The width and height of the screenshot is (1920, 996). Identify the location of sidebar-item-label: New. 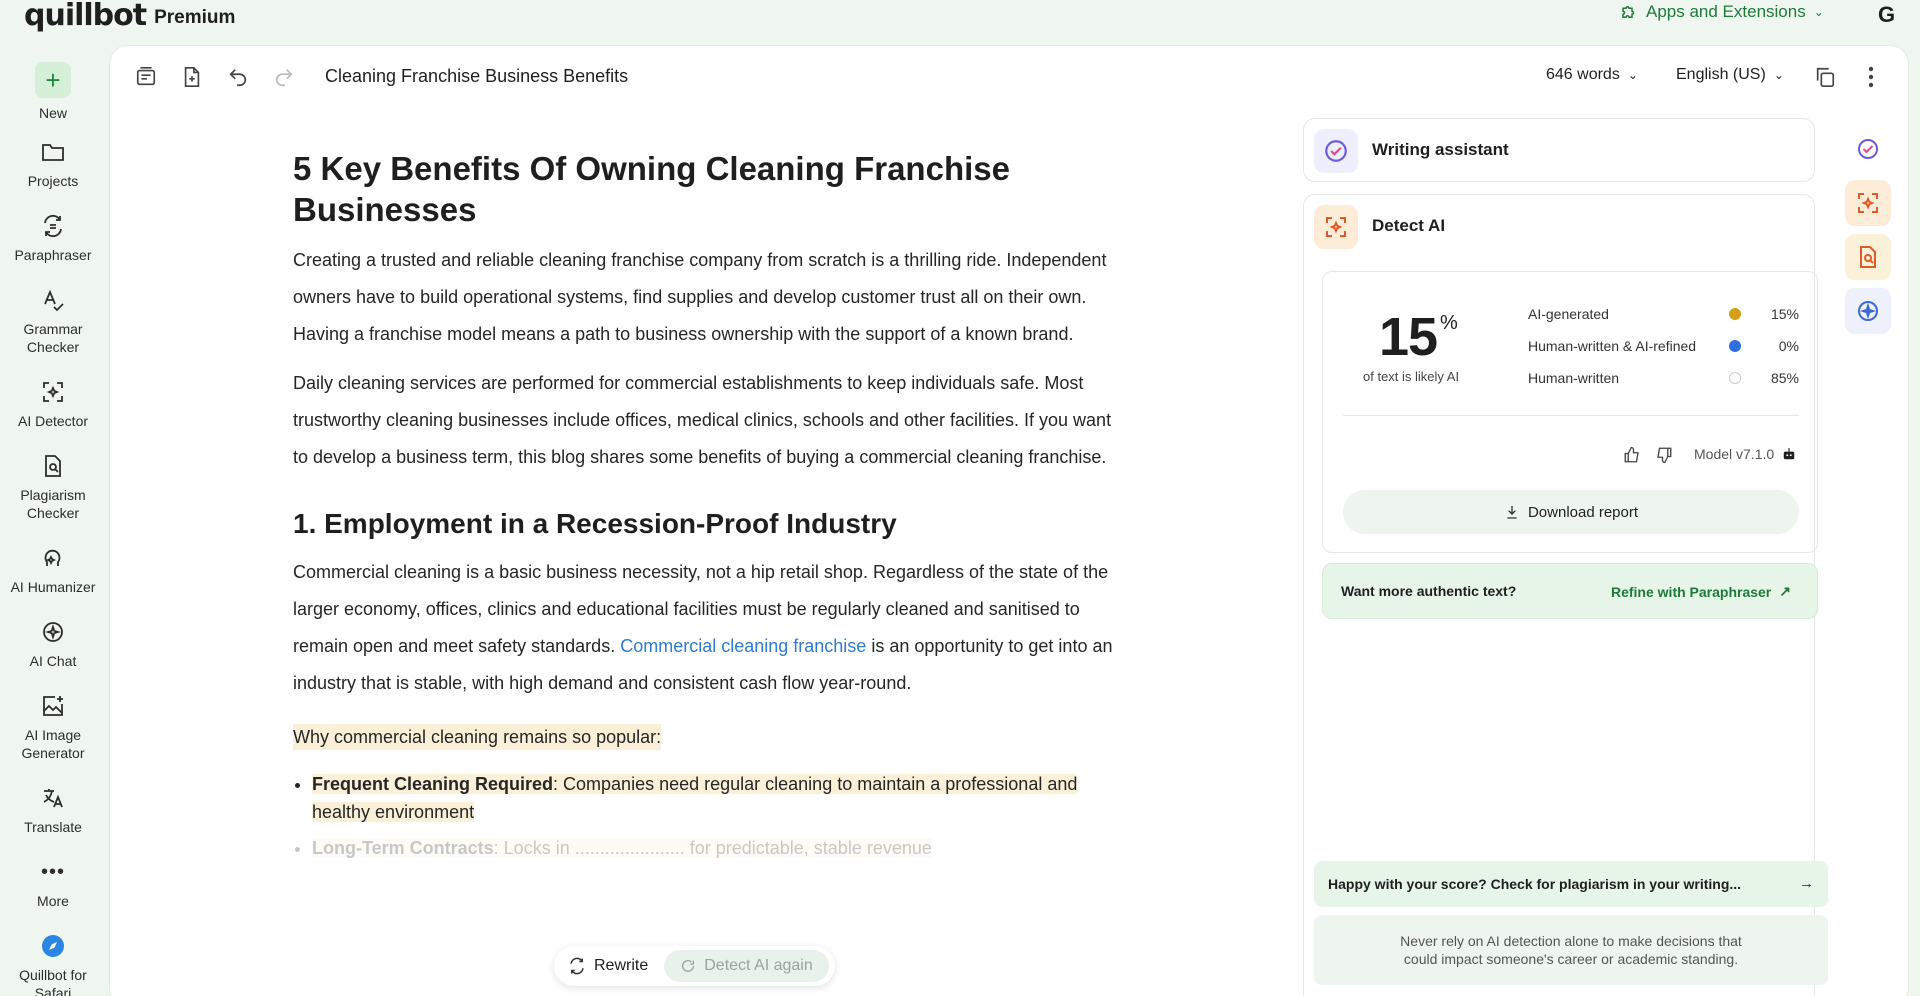
(52, 113).